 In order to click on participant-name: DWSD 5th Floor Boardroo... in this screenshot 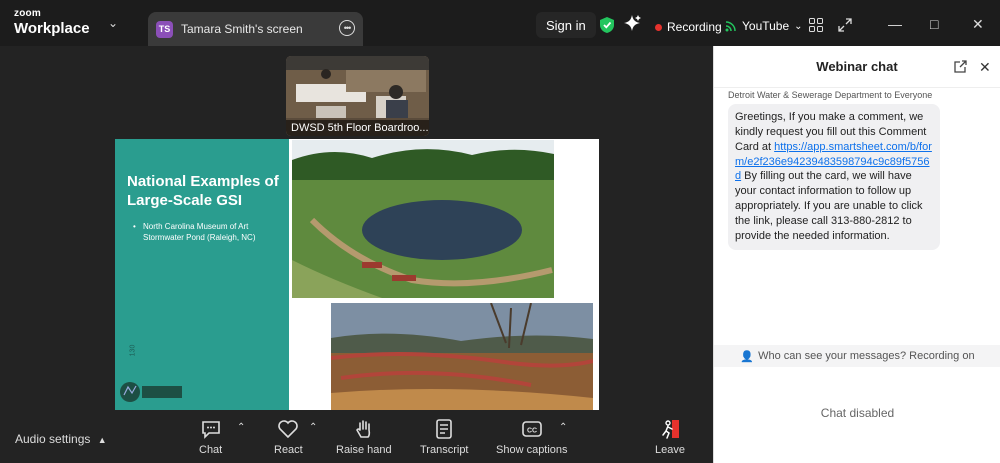, I will do `click(357, 128)`.